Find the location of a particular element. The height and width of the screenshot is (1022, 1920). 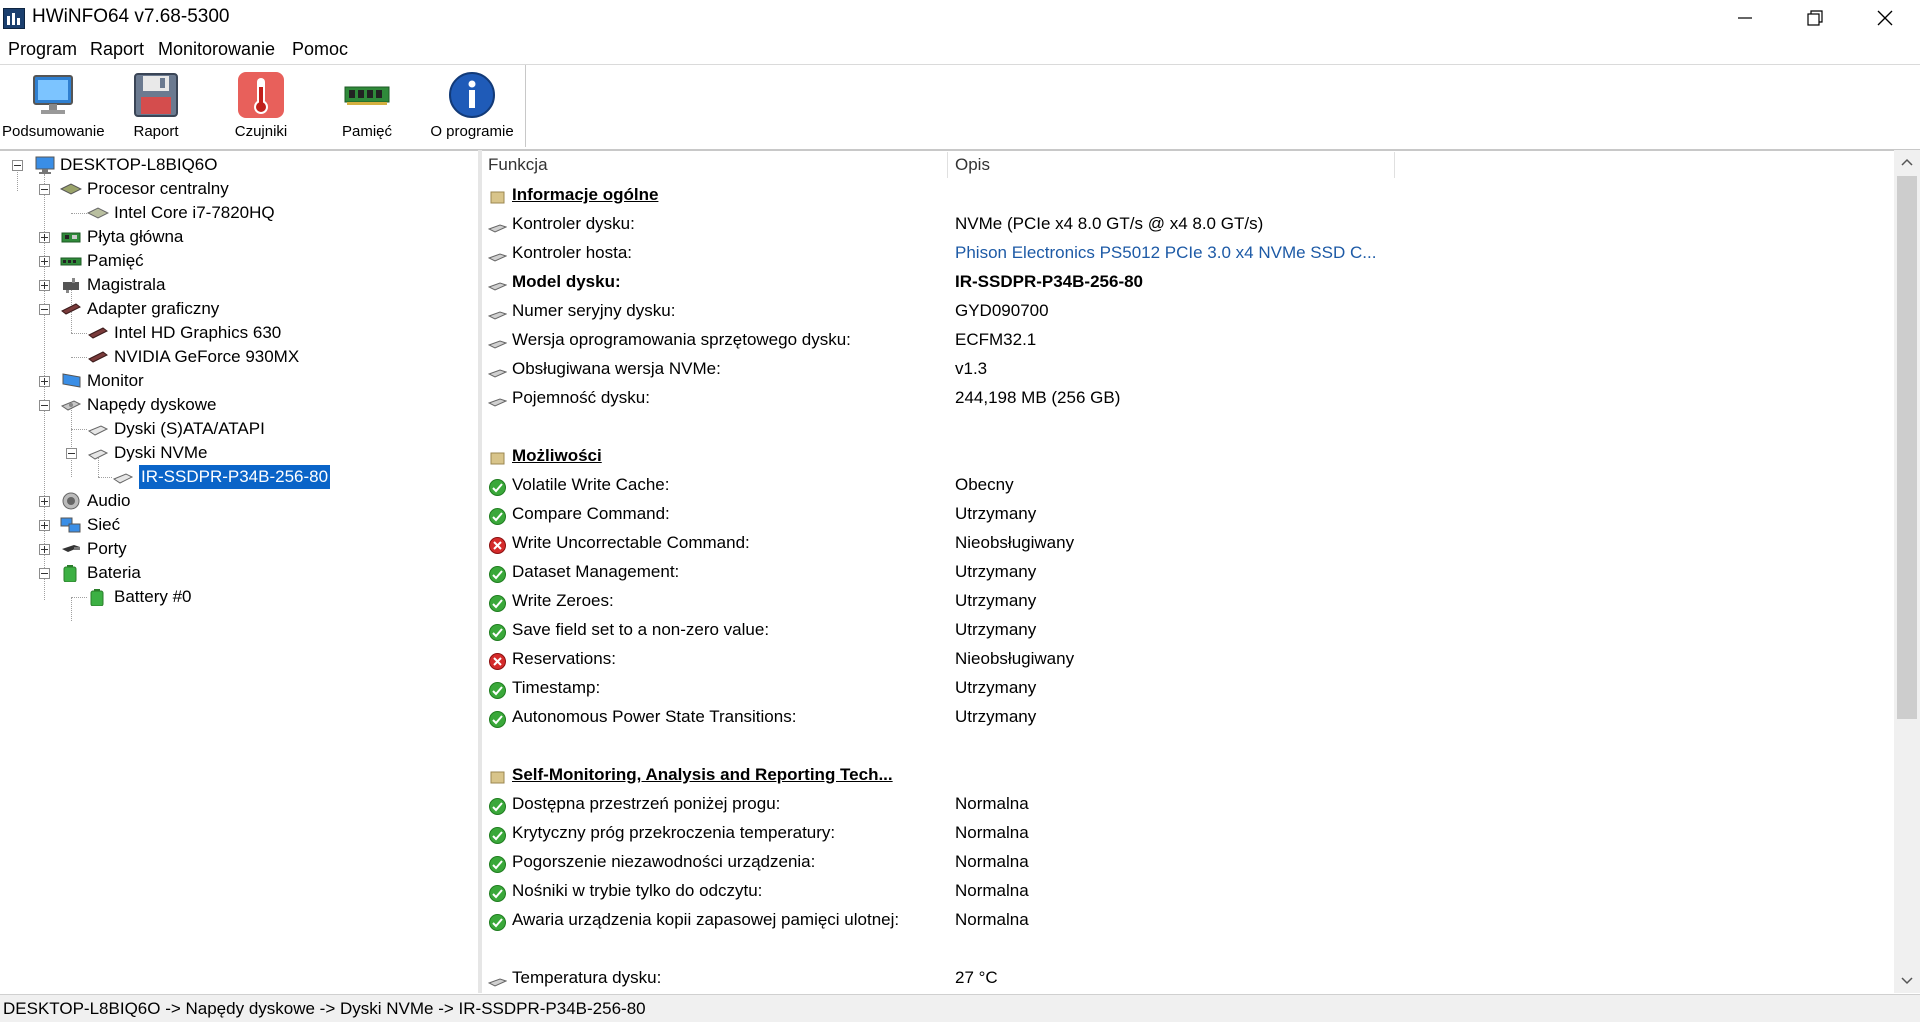

menu-program: Program is located at coordinates (42, 49).